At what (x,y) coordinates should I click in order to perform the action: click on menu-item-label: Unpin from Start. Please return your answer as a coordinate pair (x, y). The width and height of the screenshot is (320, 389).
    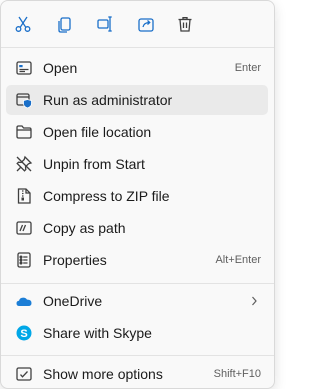
    Looking at the image, I should click on (94, 164).